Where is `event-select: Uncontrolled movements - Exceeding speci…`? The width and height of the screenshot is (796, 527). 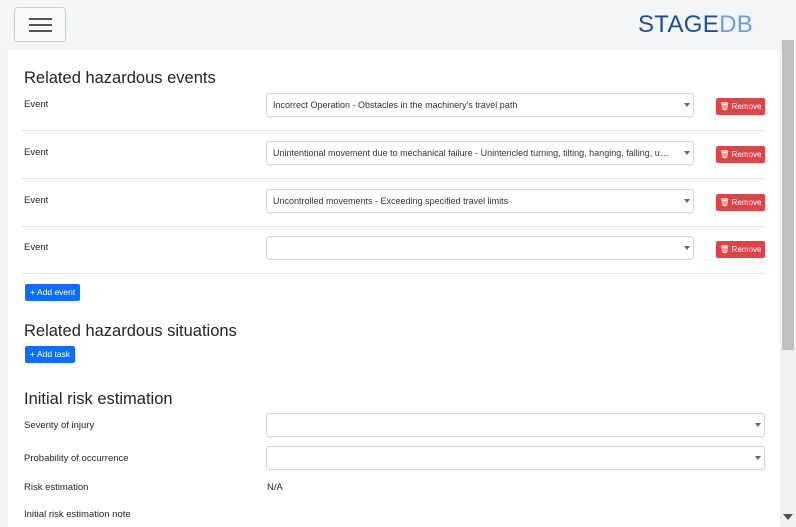
event-select: Uncontrolled movements - Exceeding speci… is located at coordinates (480, 201).